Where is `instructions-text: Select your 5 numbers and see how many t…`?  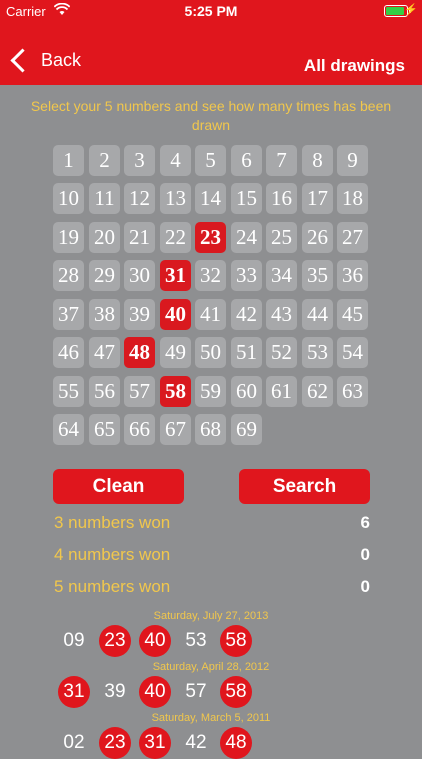
instructions-text: Select your 5 numbers and see how many t… is located at coordinates (211, 115).